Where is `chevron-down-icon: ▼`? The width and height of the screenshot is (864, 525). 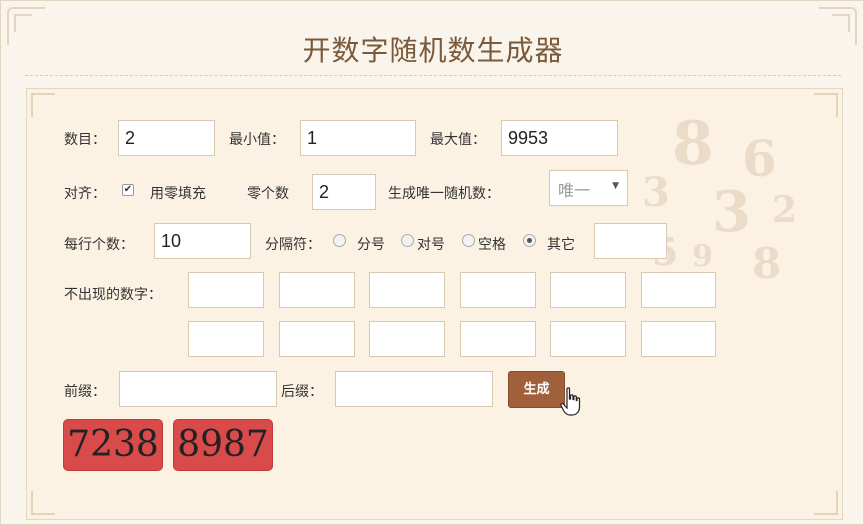 chevron-down-icon: ▼ is located at coordinates (615, 186).